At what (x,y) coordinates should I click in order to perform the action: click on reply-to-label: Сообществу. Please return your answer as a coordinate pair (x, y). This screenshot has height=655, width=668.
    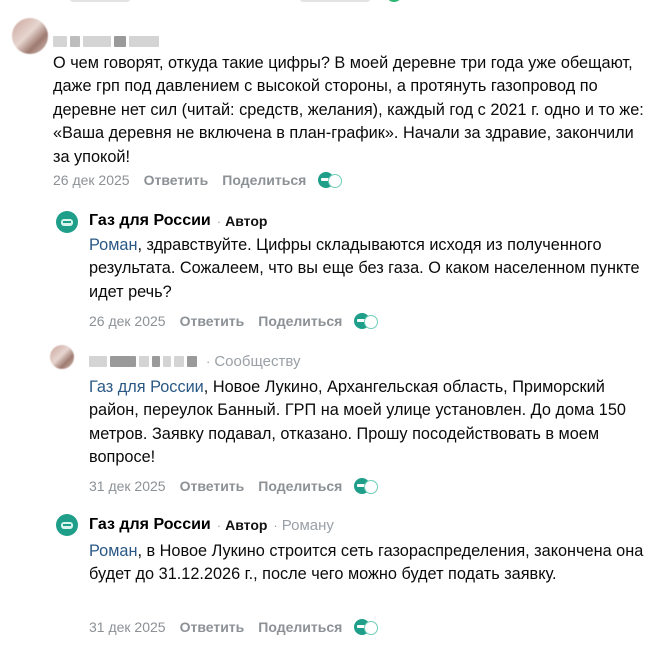
    Looking at the image, I should click on (257, 361).